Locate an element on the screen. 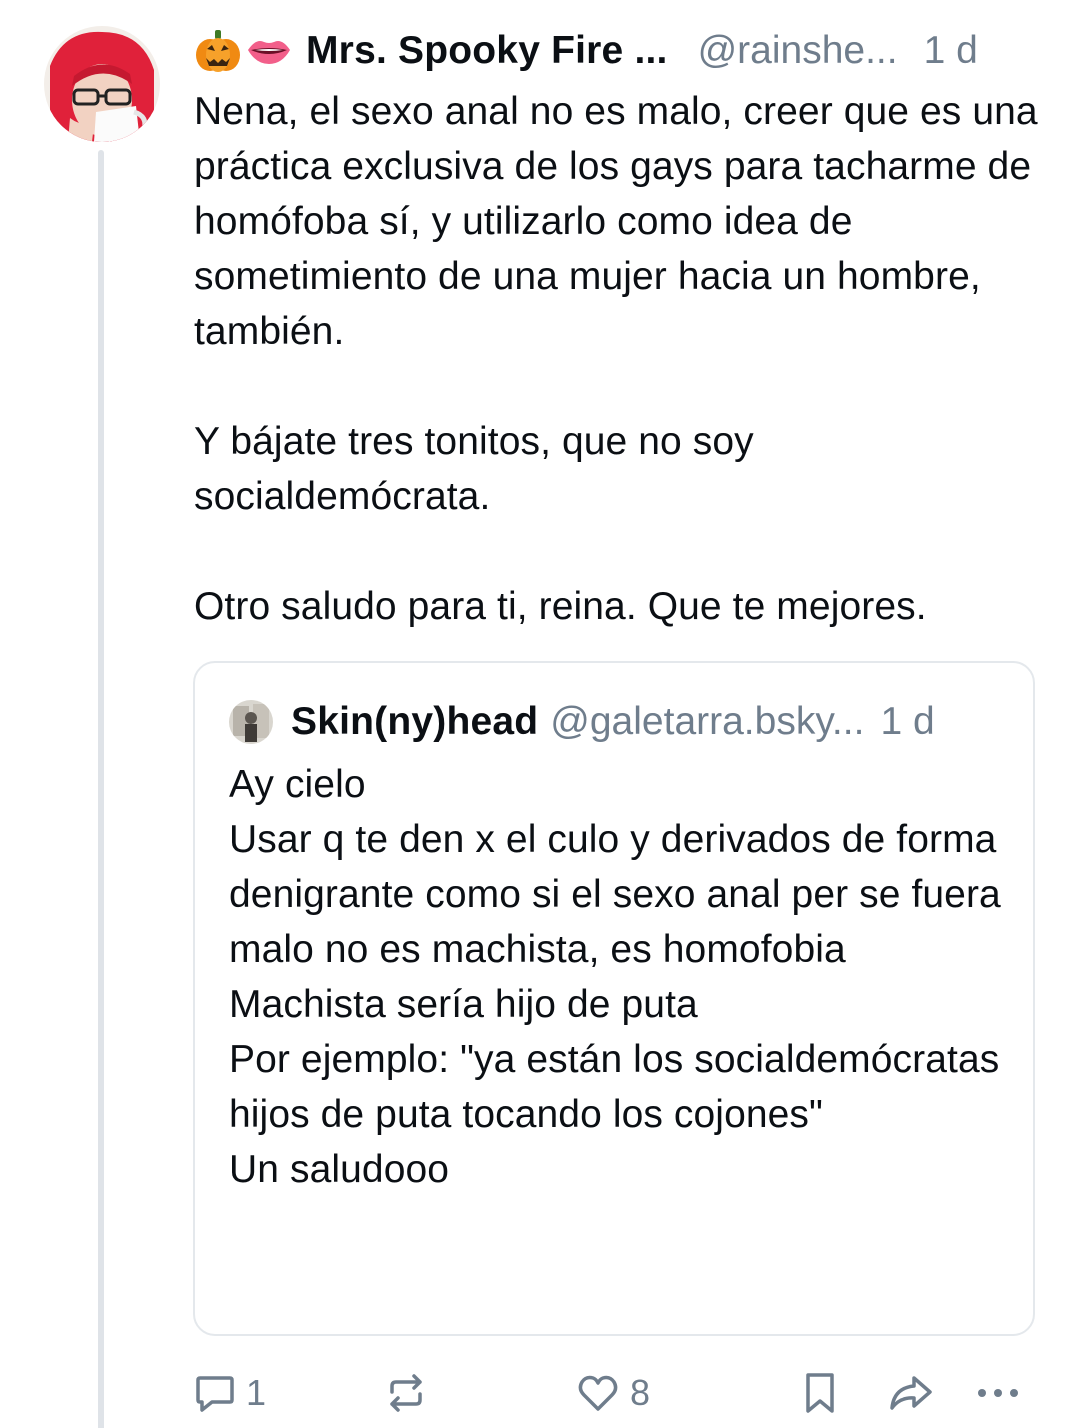  quote-author-avatar is located at coordinates (251, 722).